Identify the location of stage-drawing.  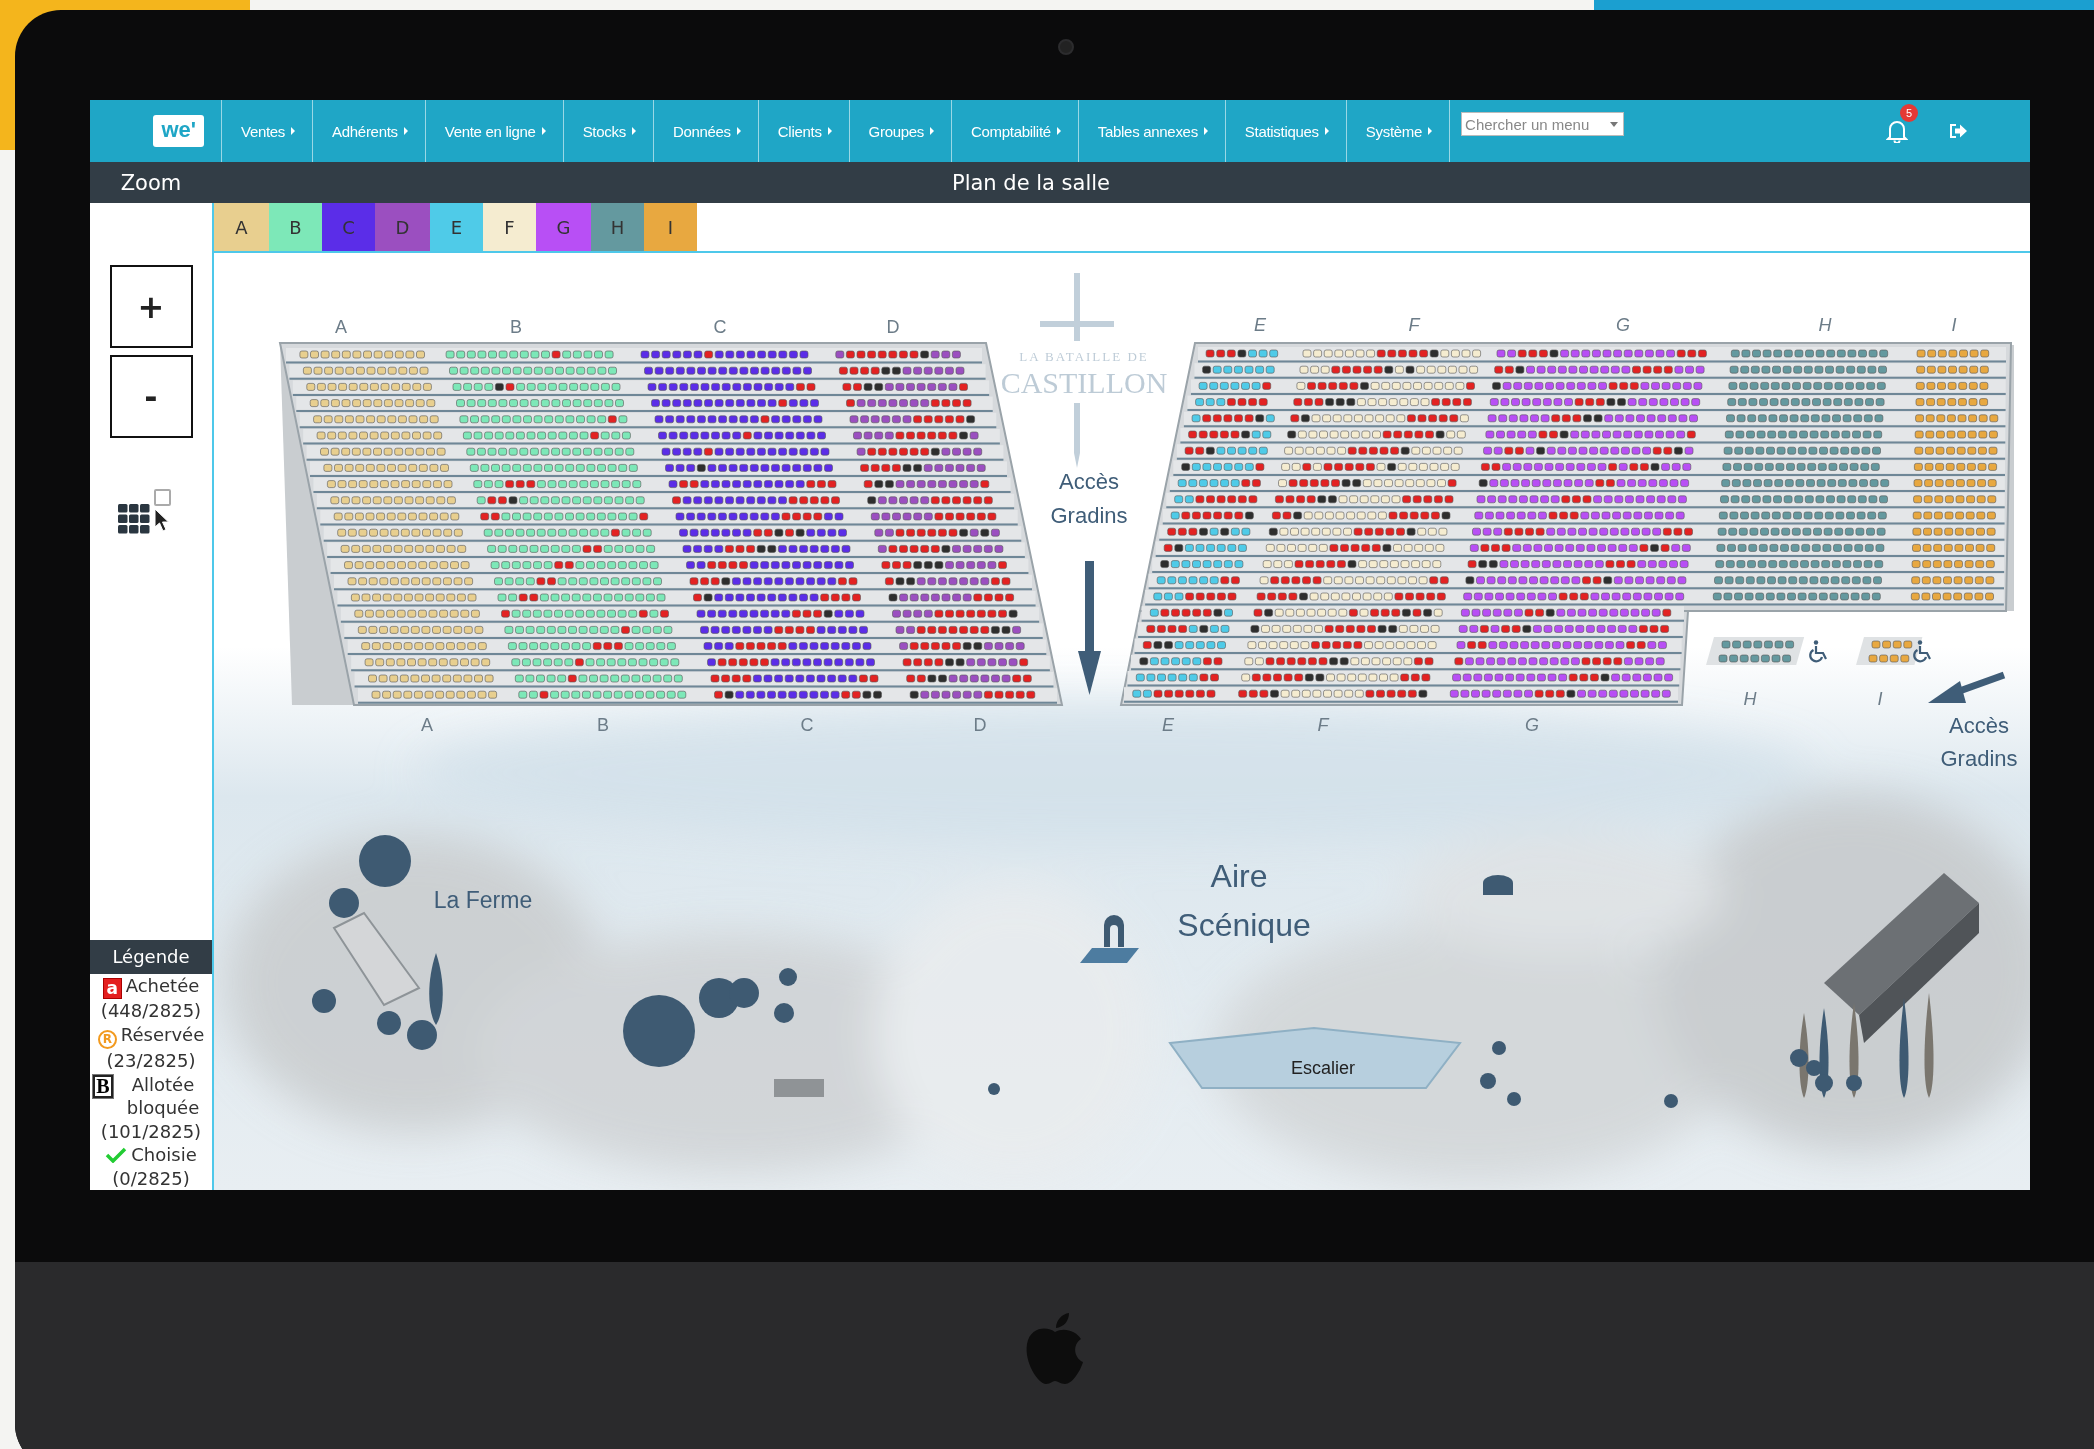
(1109, 939).